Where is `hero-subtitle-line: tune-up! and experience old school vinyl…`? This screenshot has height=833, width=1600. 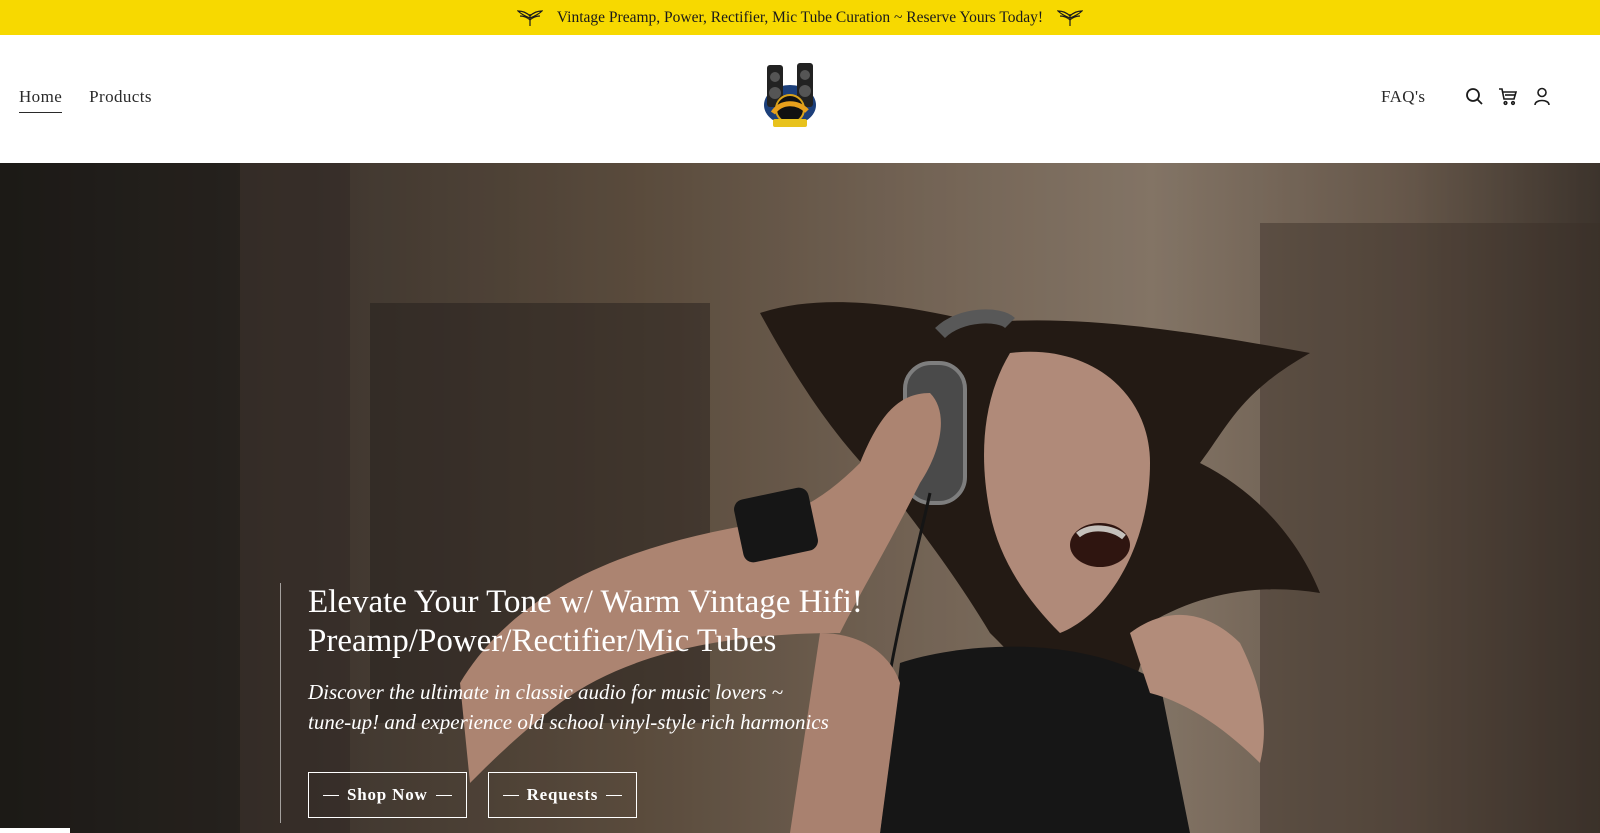 hero-subtitle-line: tune-up! and experience old school vinyl… is located at coordinates (568, 722).